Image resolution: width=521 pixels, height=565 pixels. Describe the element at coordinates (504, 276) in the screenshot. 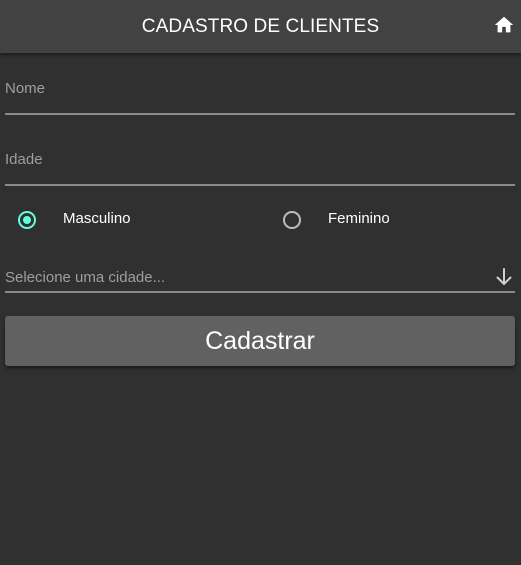

I see `arrow-down-icon` at that location.